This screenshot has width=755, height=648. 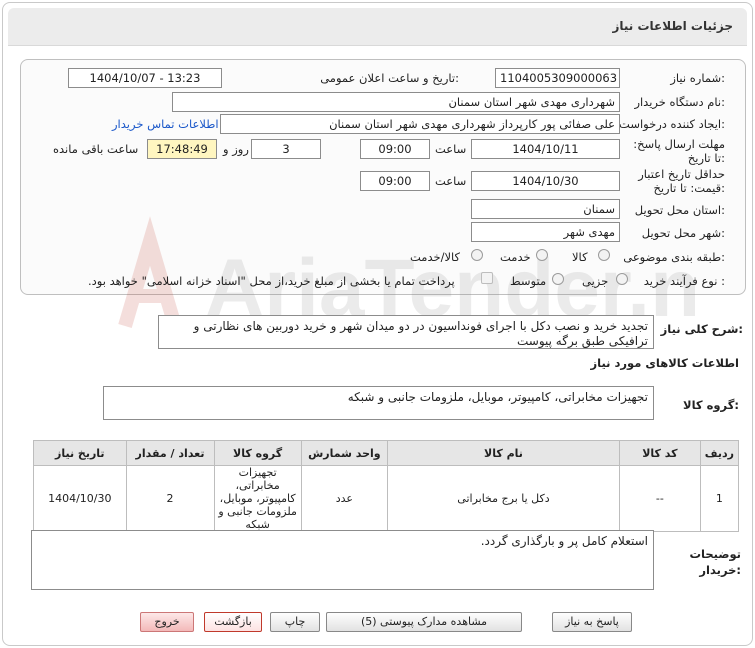 I want to click on need-number-field: 1104005309000063, so click(x=557, y=78).